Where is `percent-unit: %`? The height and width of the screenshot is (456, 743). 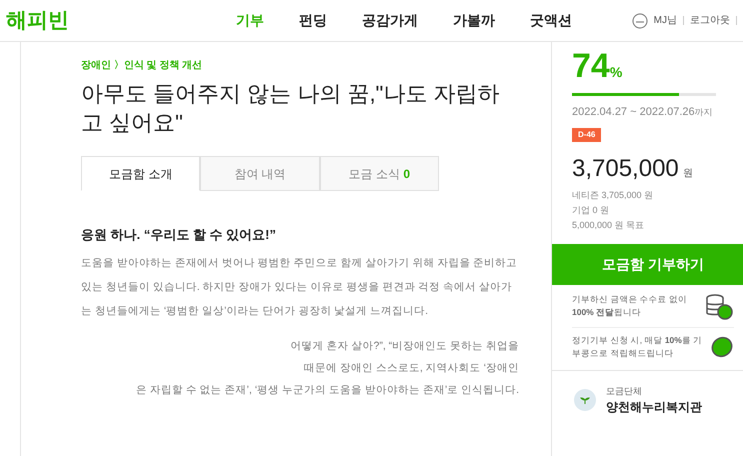 percent-unit: % is located at coordinates (616, 73).